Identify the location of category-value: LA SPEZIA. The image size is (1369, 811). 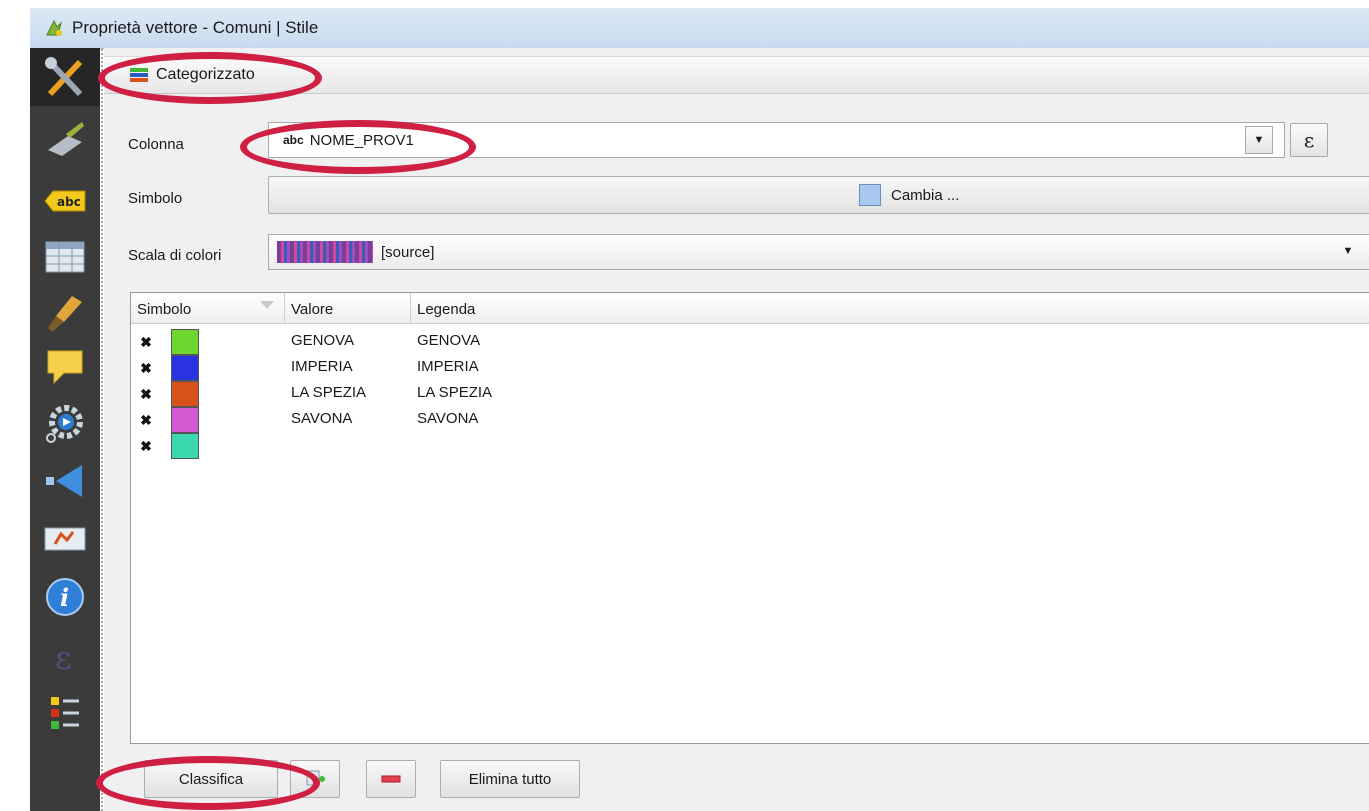
(329, 392).